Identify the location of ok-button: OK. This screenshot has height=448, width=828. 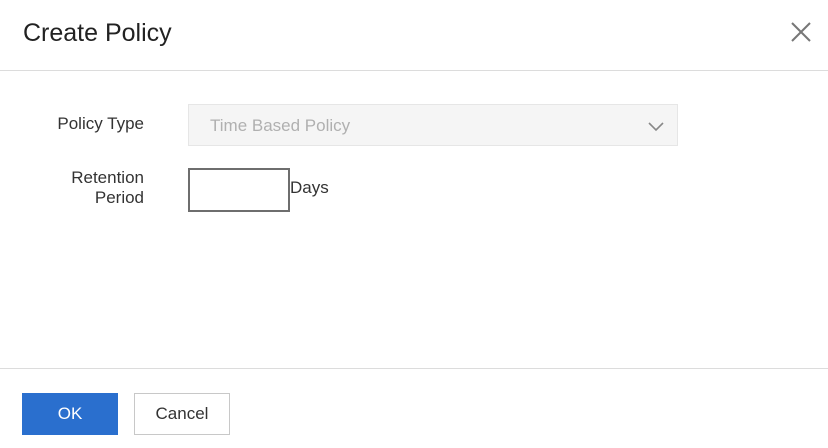
(70, 414).